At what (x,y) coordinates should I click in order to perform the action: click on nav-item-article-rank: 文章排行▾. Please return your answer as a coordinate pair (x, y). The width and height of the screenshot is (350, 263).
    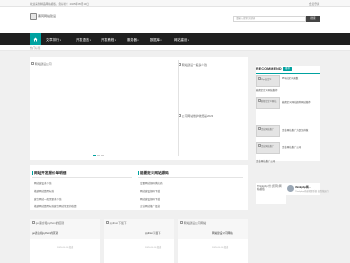
    Looking at the image, I should click on (53, 39).